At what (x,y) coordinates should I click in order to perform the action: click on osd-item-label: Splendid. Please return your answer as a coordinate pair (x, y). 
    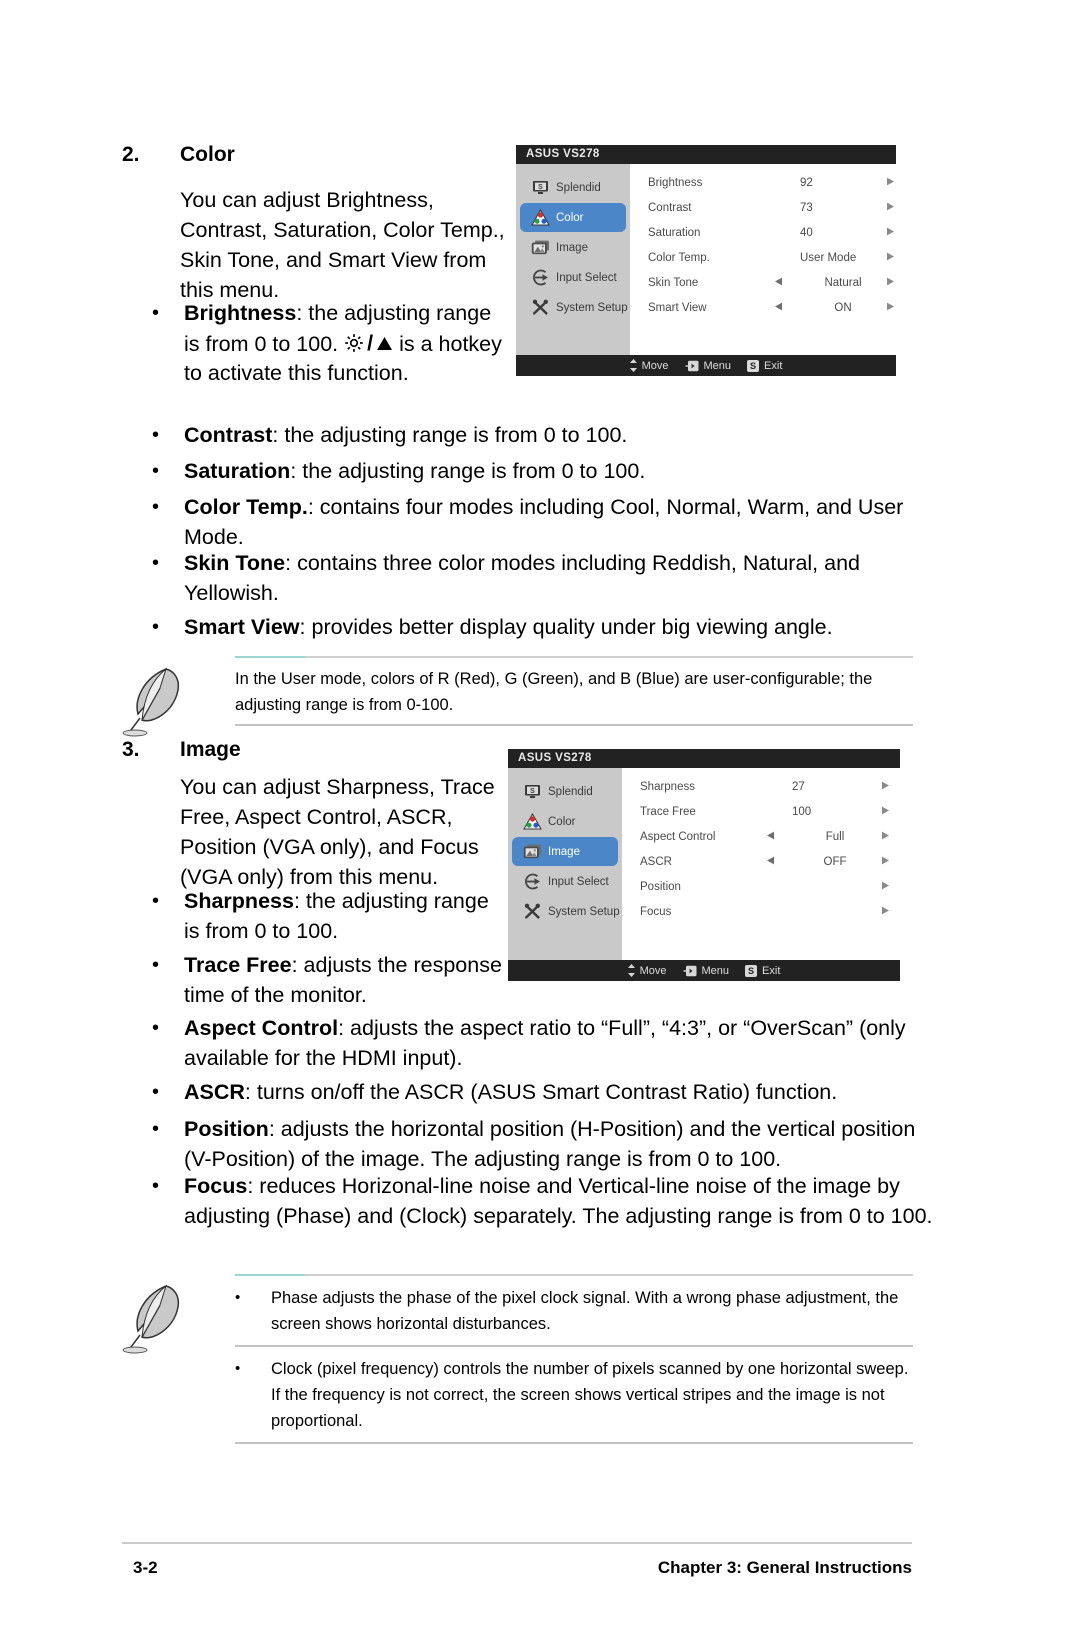
    Looking at the image, I should click on (570, 791).